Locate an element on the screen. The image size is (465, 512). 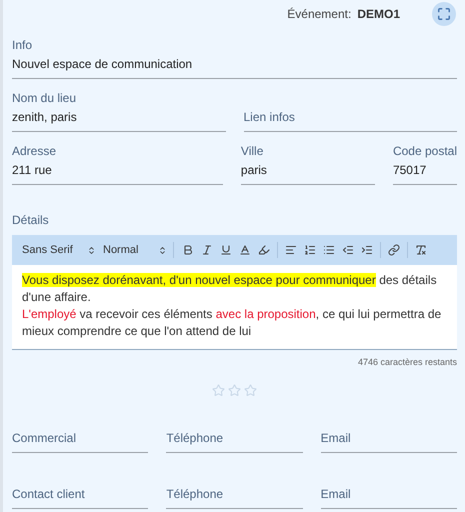
field-label: Info is located at coordinates (23, 45).